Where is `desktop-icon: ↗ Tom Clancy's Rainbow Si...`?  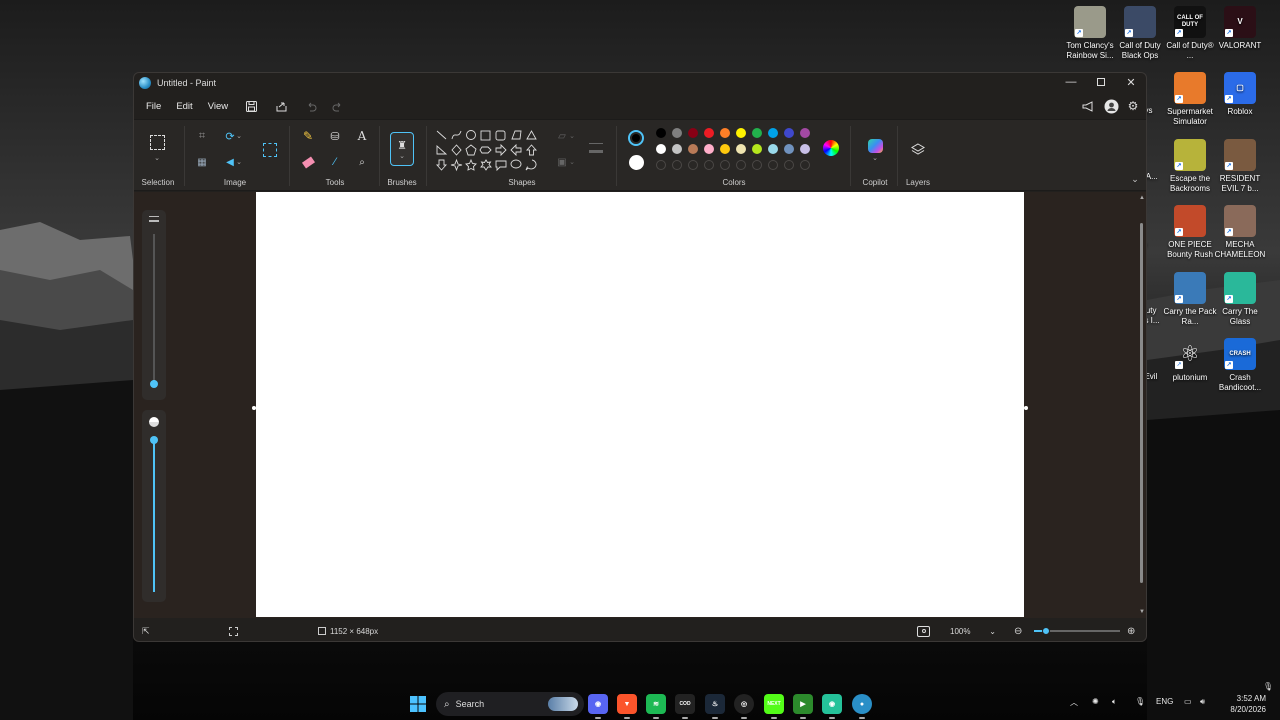 desktop-icon: ↗ Tom Clancy's Rainbow Si... is located at coordinates (1090, 33).